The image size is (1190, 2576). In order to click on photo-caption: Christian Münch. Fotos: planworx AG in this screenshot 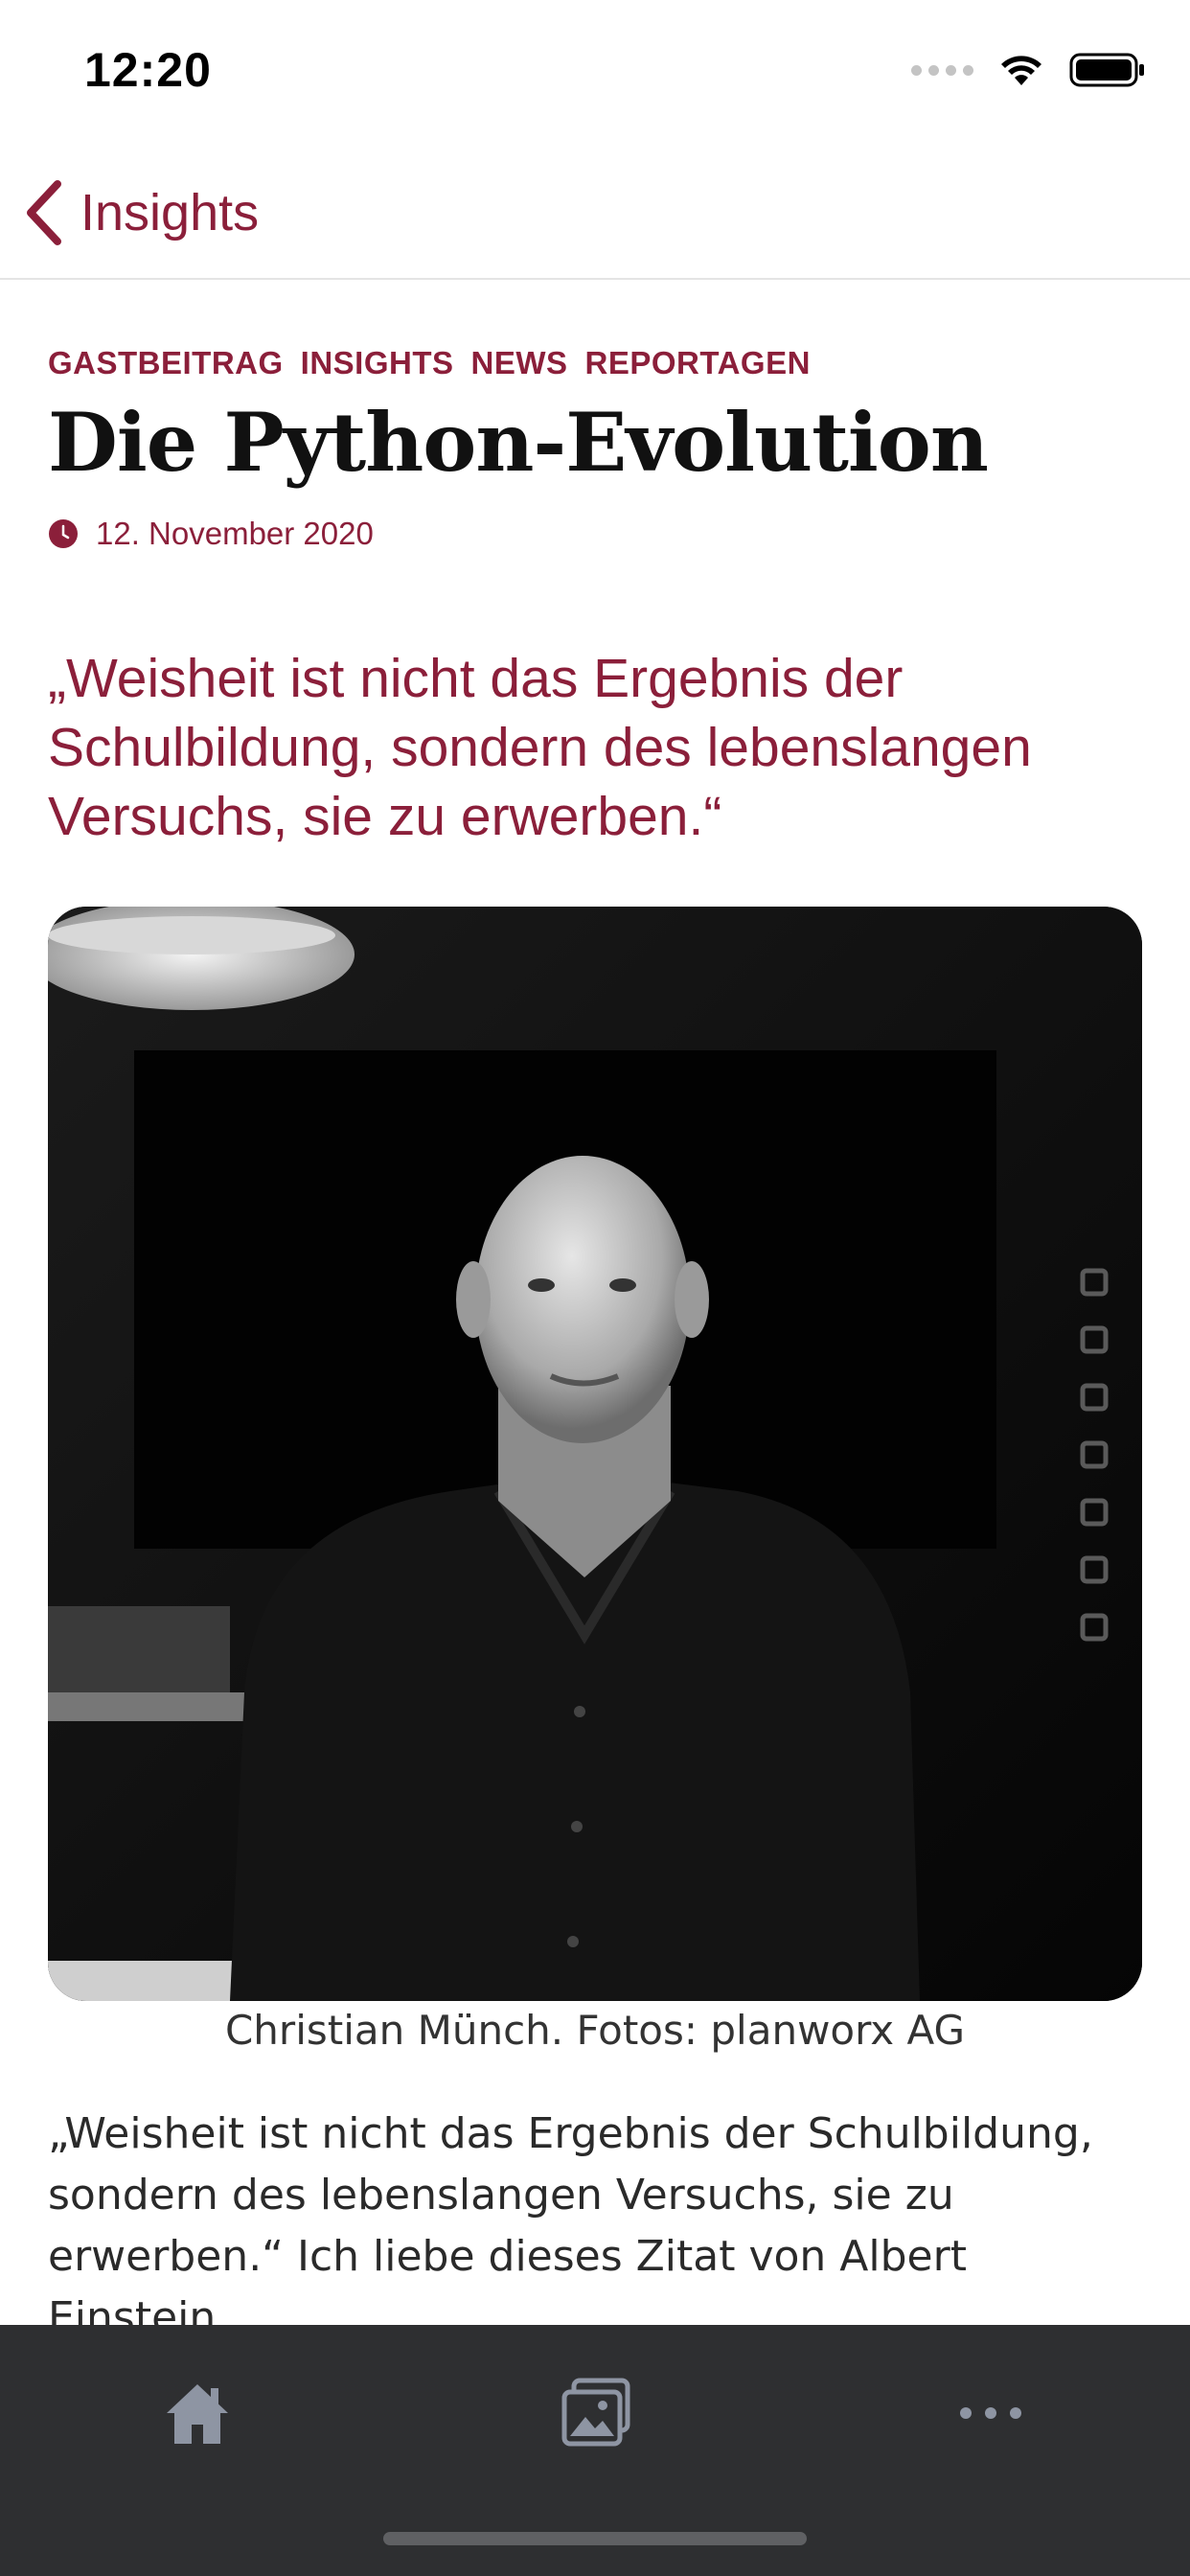, I will do `click(595, 2031)`.